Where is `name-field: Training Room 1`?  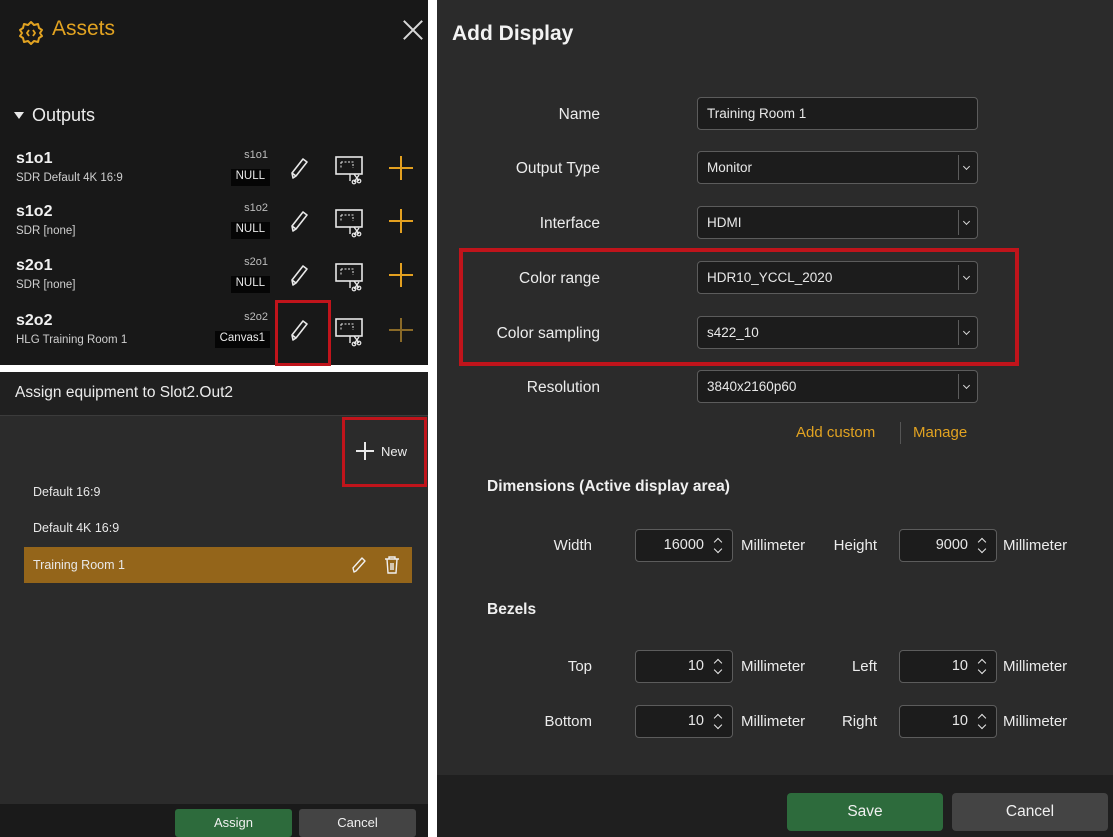 name-field: Training Room 1 is located at coordinates (837, 113).